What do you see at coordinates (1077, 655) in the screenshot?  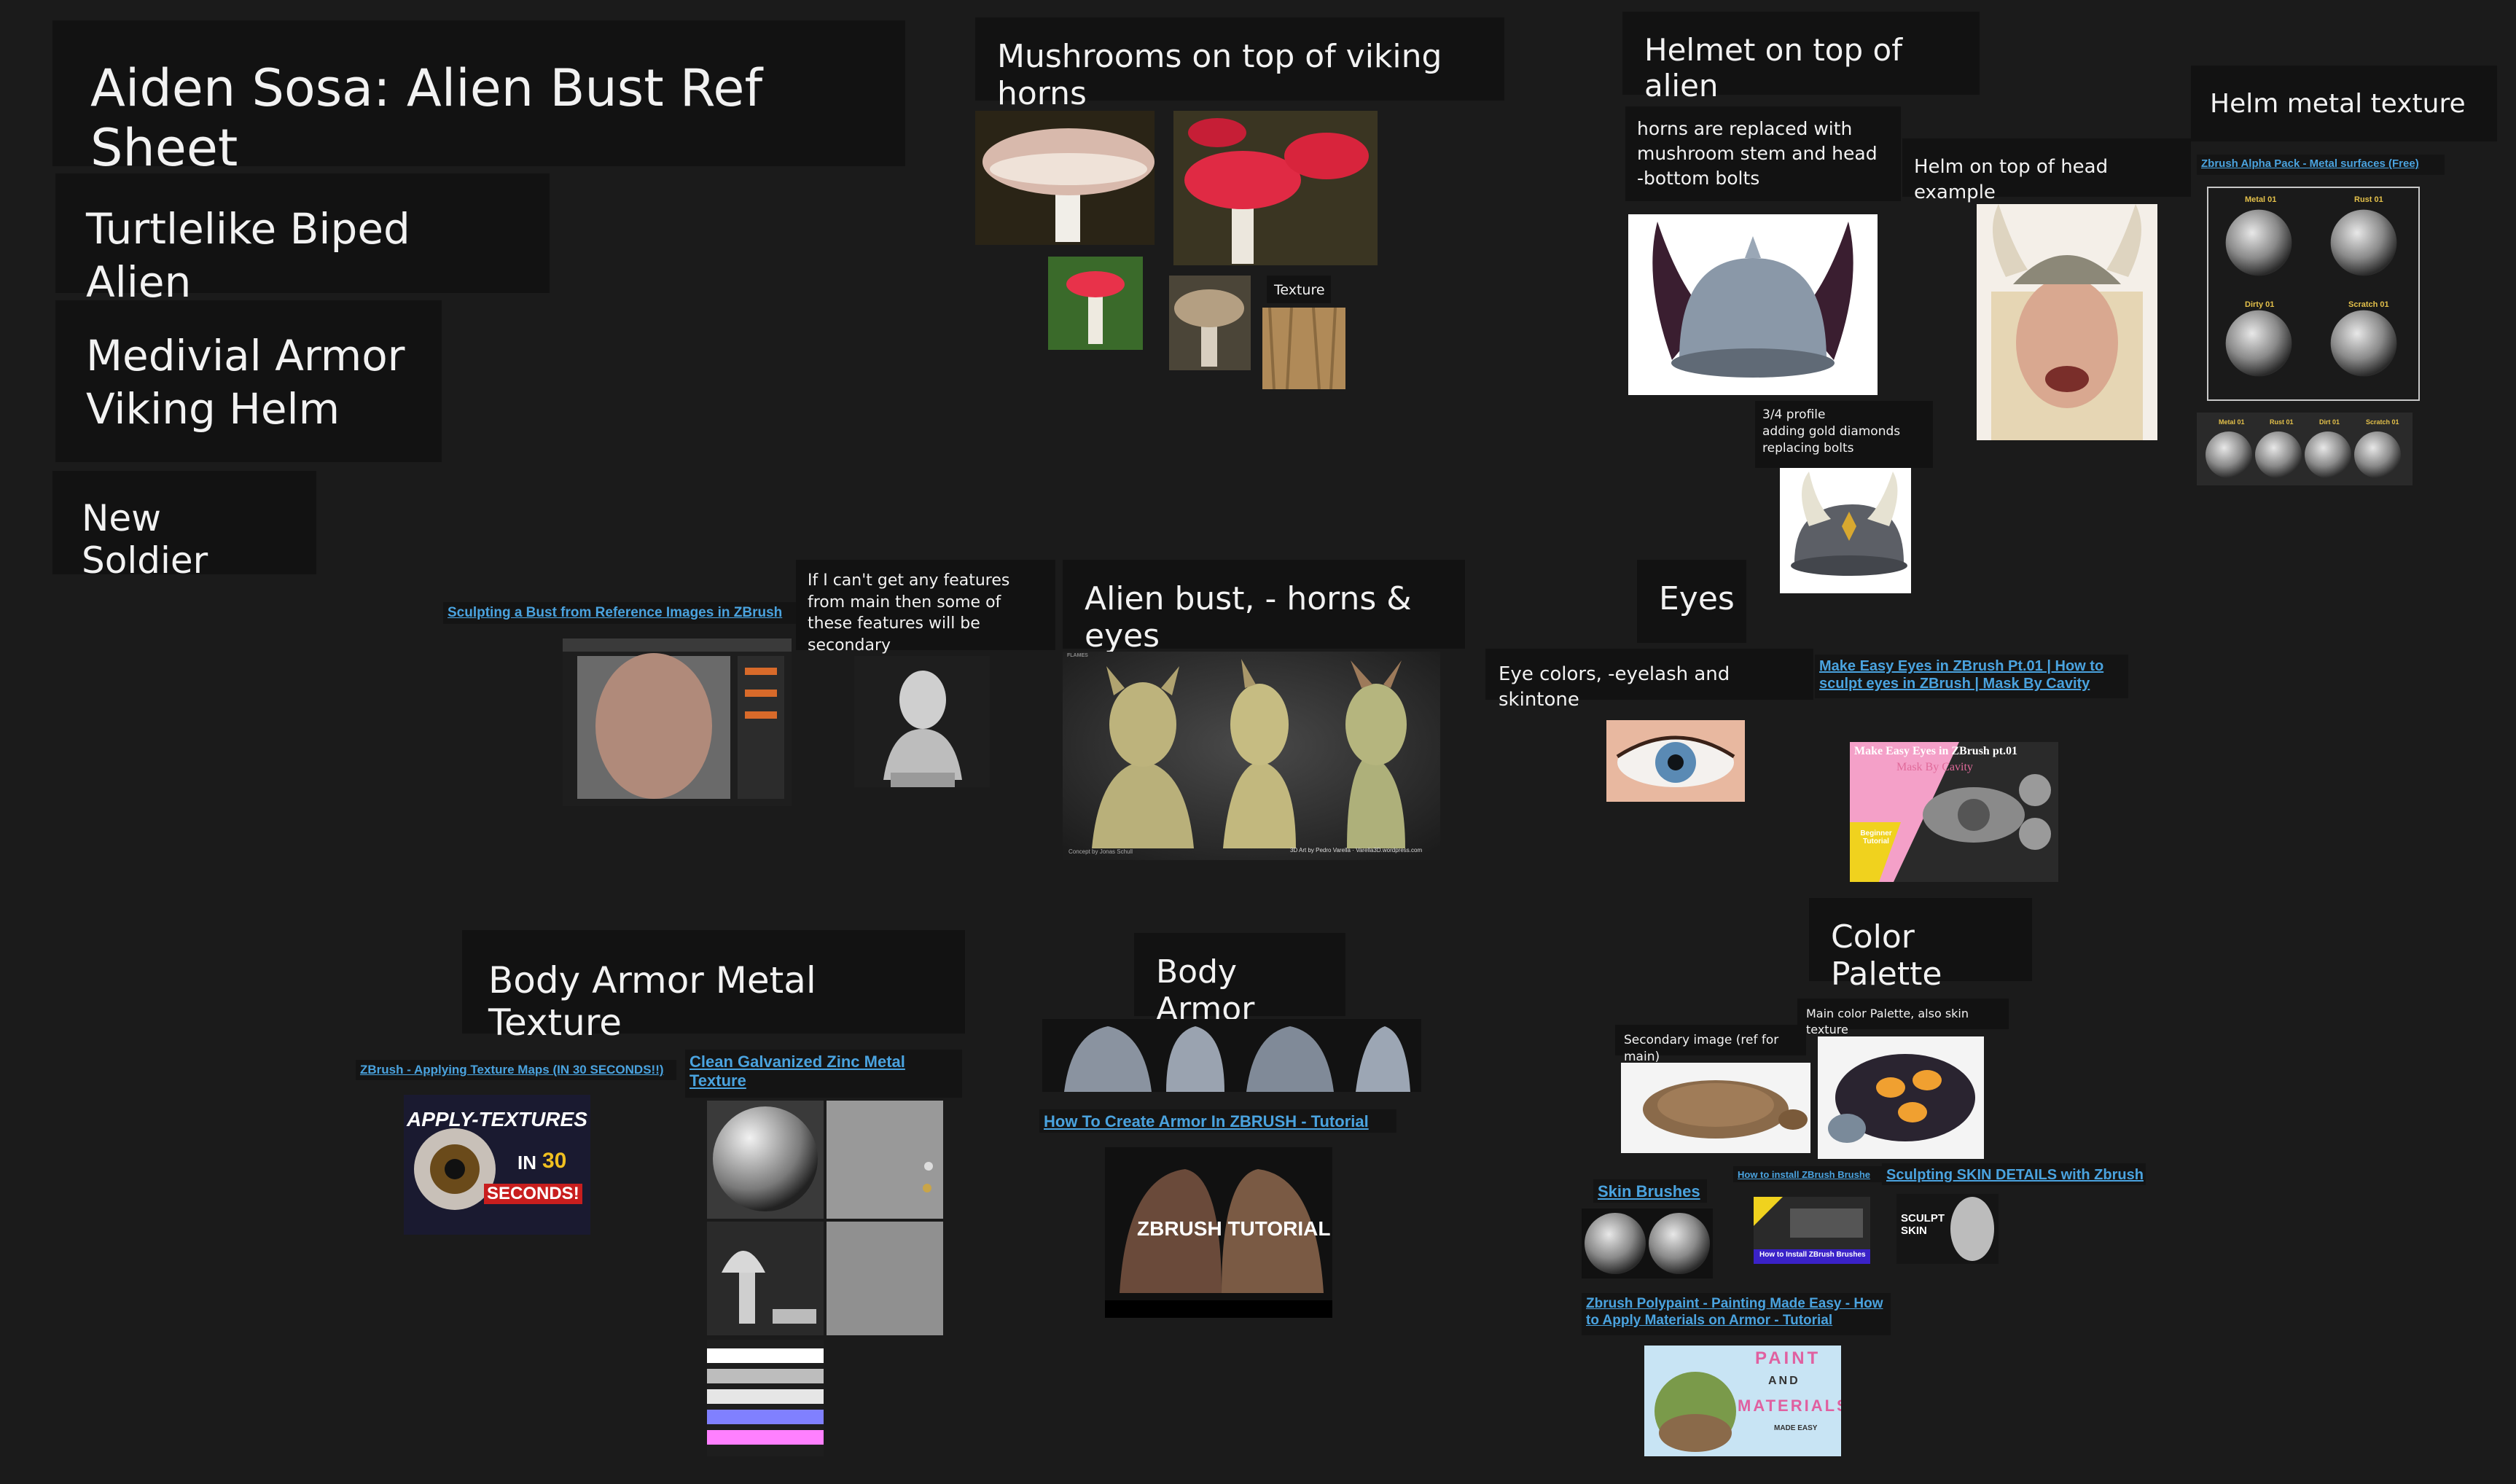 I see `bust-corner-label: FLAMES` at bounding box center [1077, 655].